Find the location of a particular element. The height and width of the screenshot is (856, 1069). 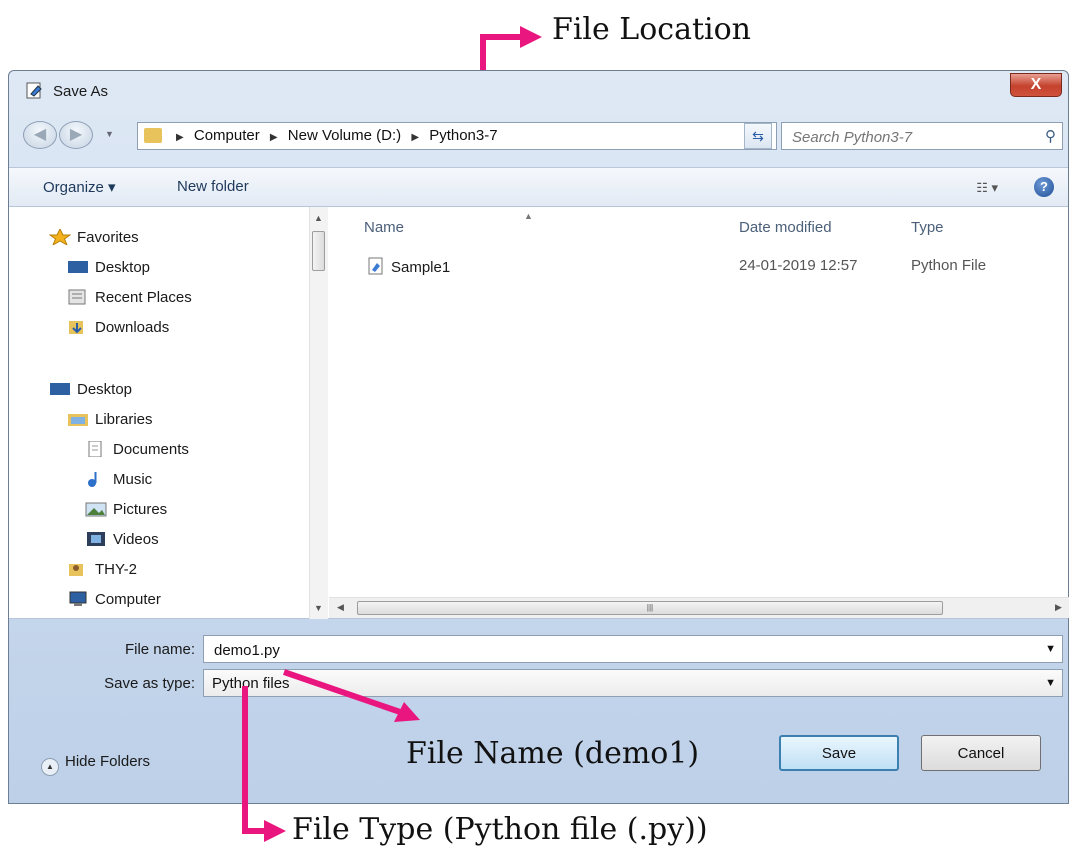

scroll-right-icon: ▶ is located at coordinates (1058, 607).